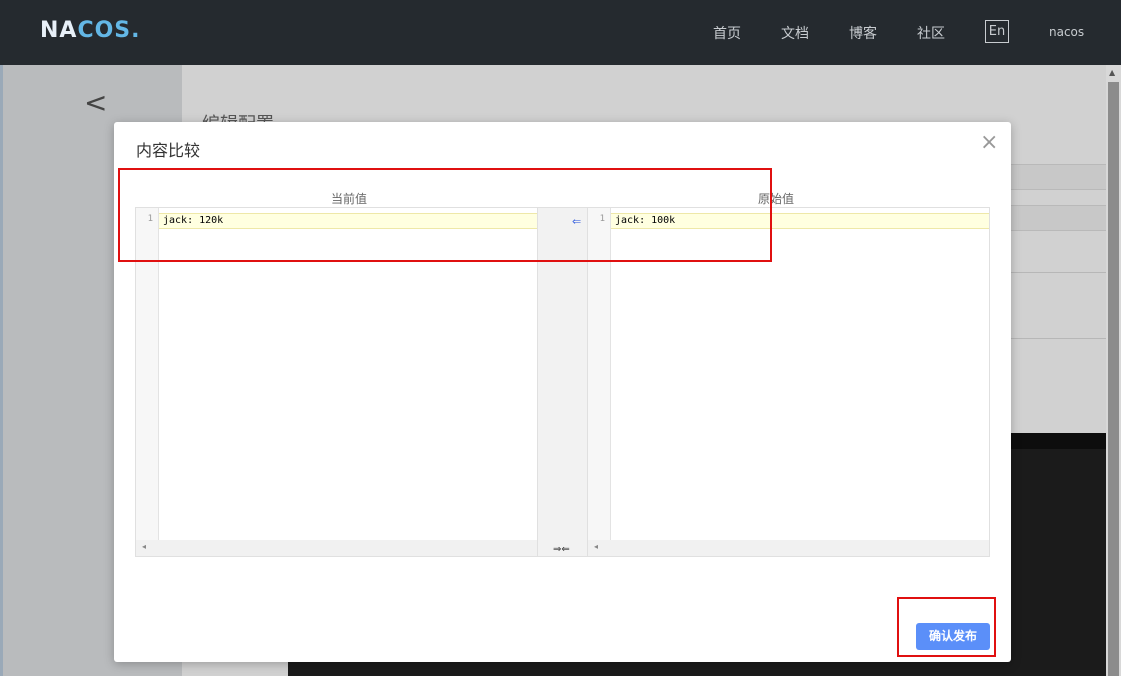  What do you see at coordinates (776, 199) in the screenshot?
I see `right-pane-header: 原始值` at bounding box center [776, 199].